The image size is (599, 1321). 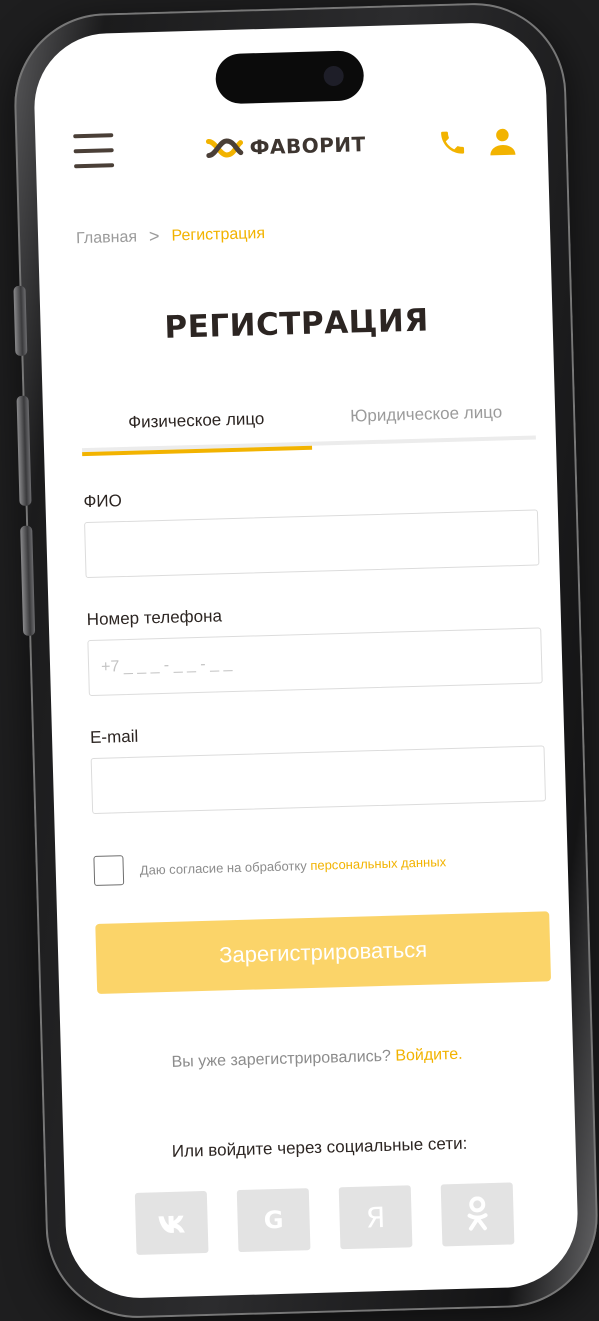 I want to click on side-button-mute, so click(x=20, y=320).